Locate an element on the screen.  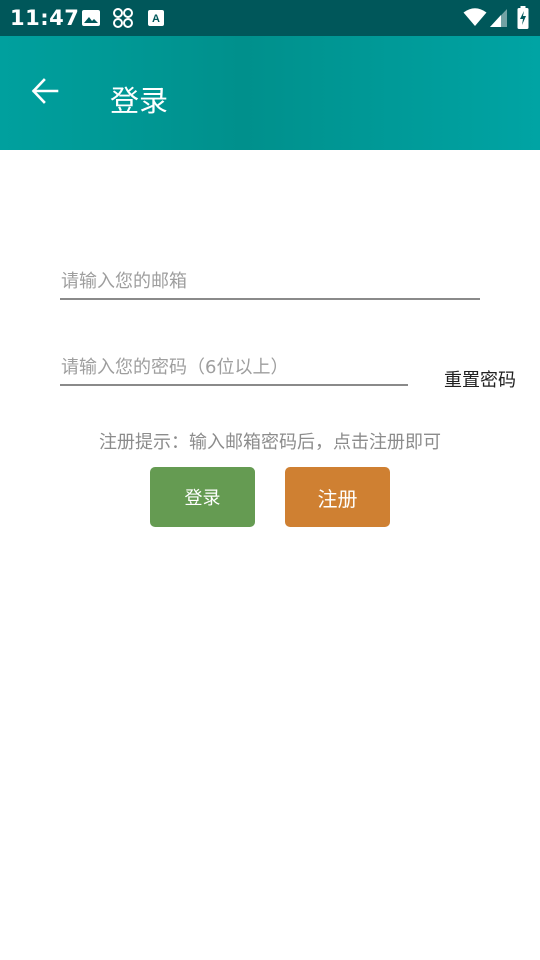
accessibility-text-icon: A is located at coordinates (157, 18).